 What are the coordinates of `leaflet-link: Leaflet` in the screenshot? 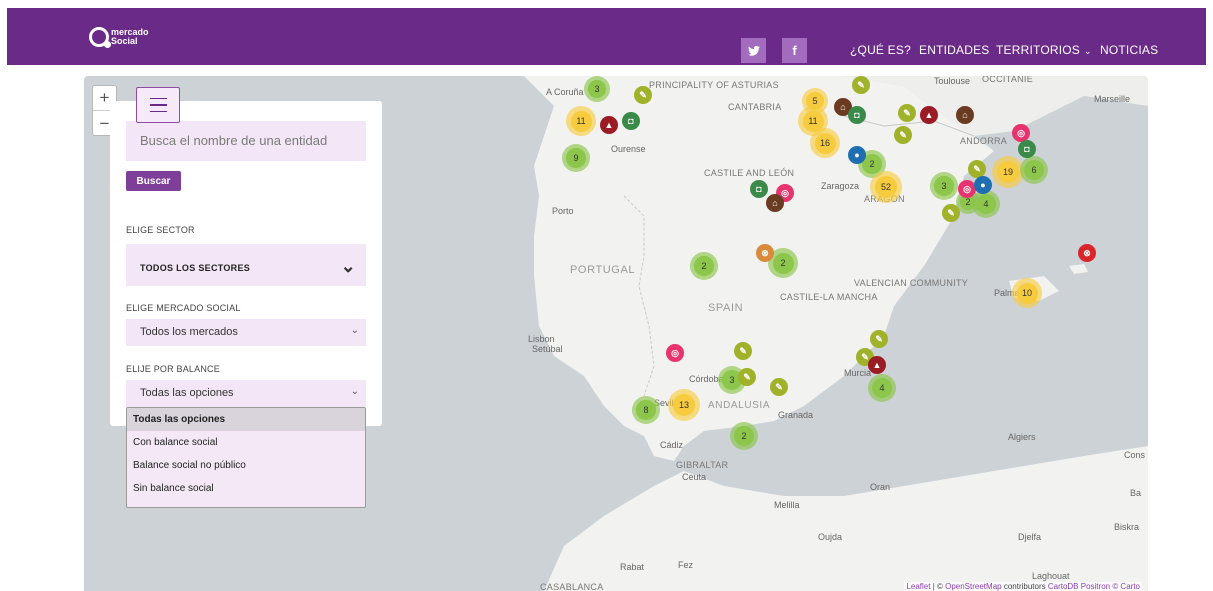 It's located at (918, 586).